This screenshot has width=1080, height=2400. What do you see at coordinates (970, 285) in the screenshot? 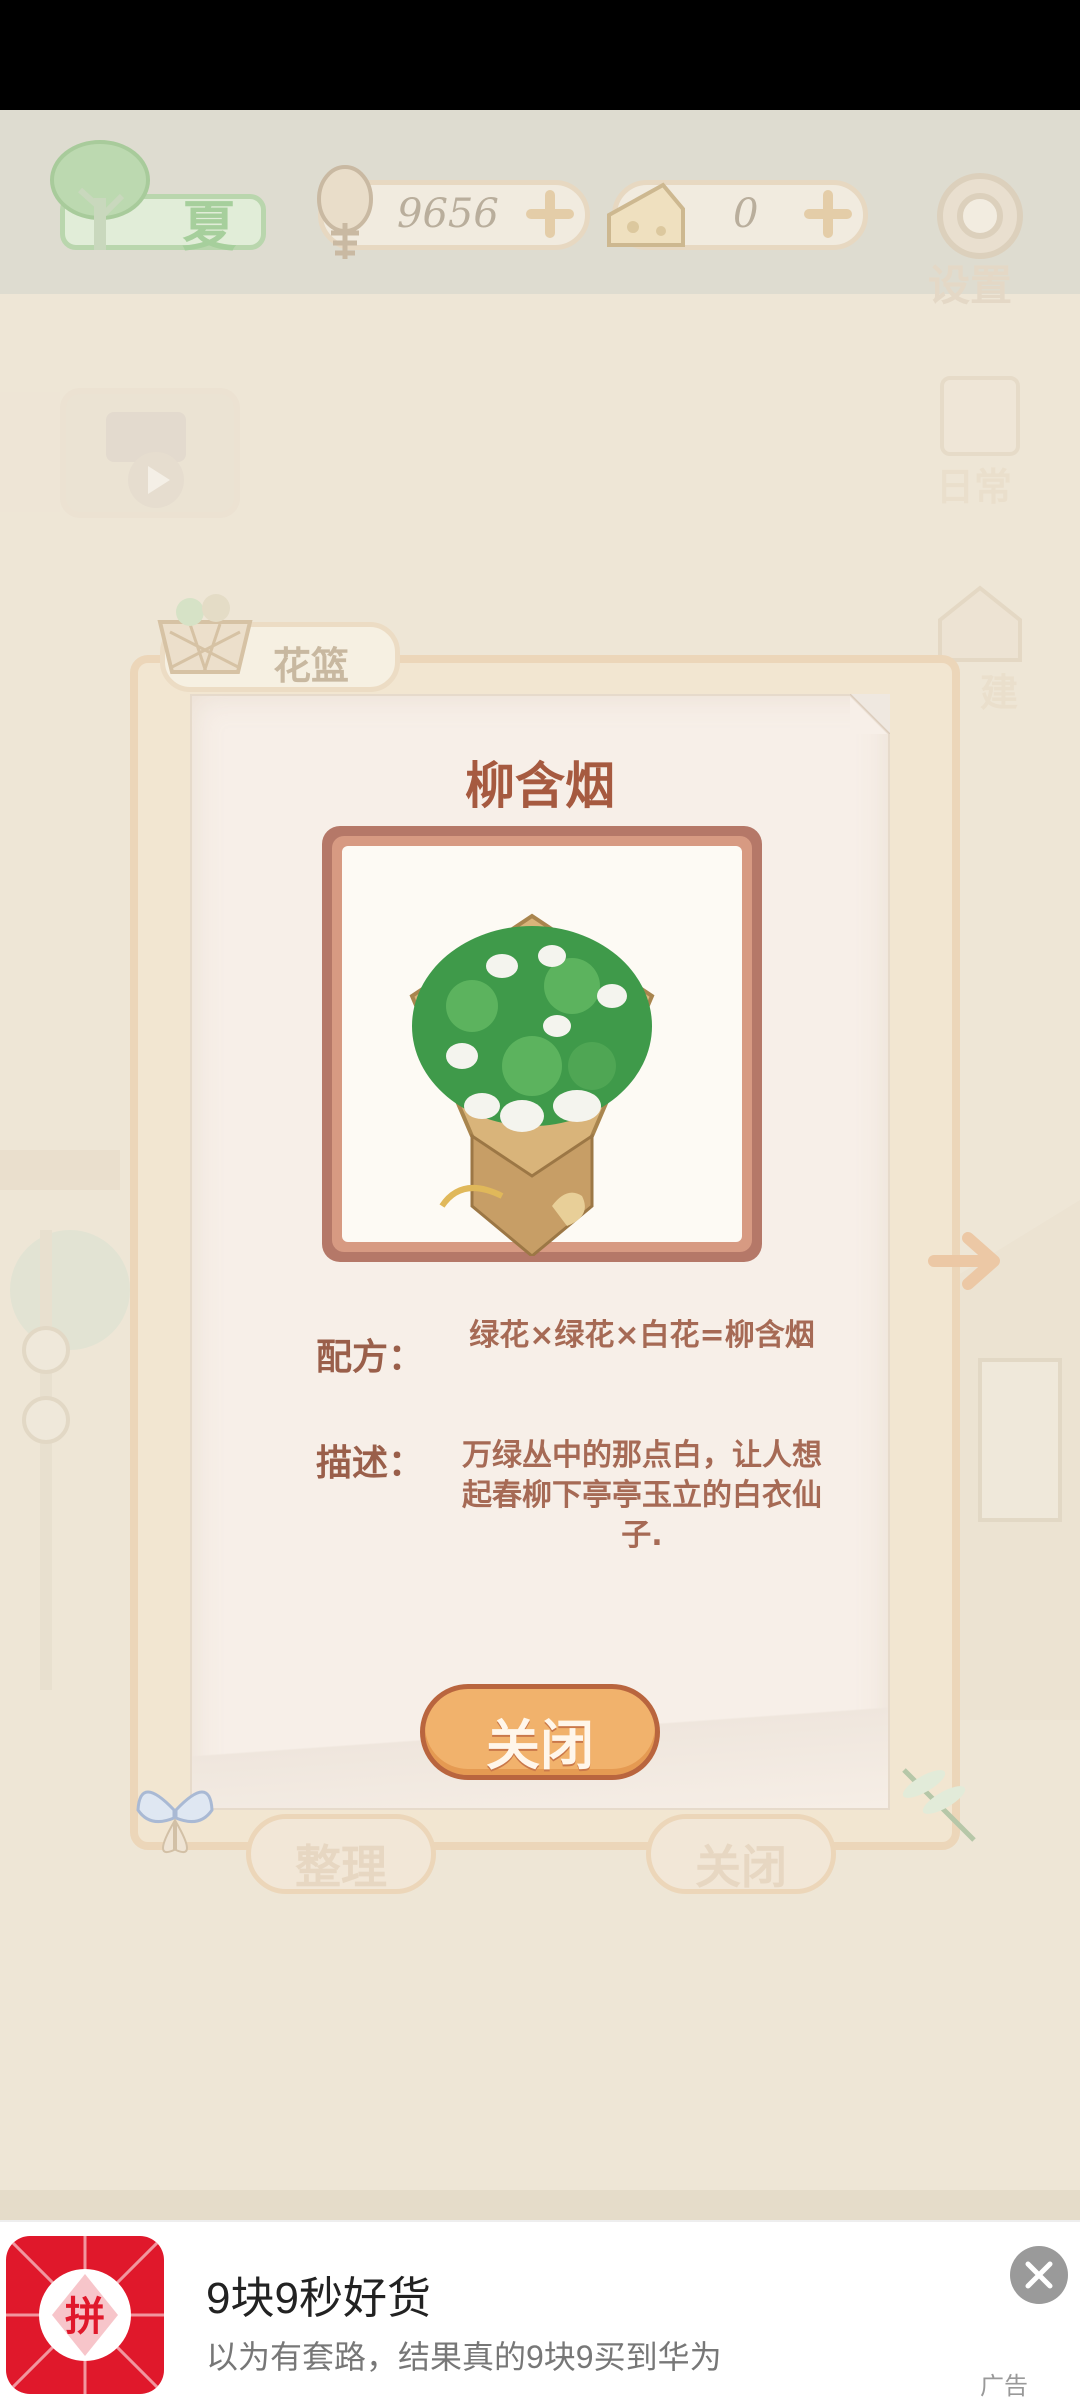
I see `settings-label: 设置` at bounding box center [970, 285].